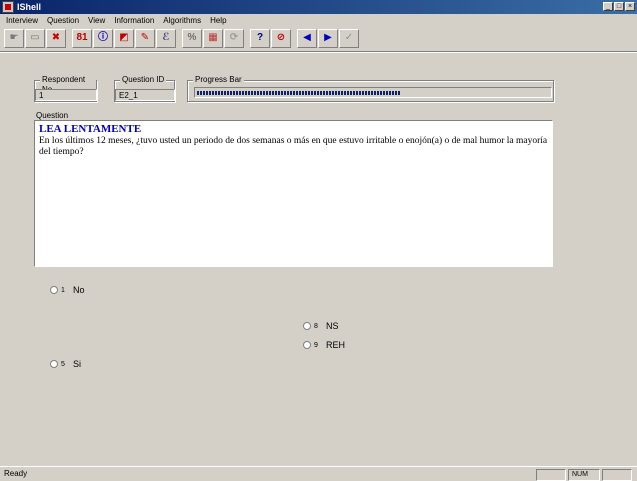  I want to click on edit-pencil-button: ✎, so click(145, 38).